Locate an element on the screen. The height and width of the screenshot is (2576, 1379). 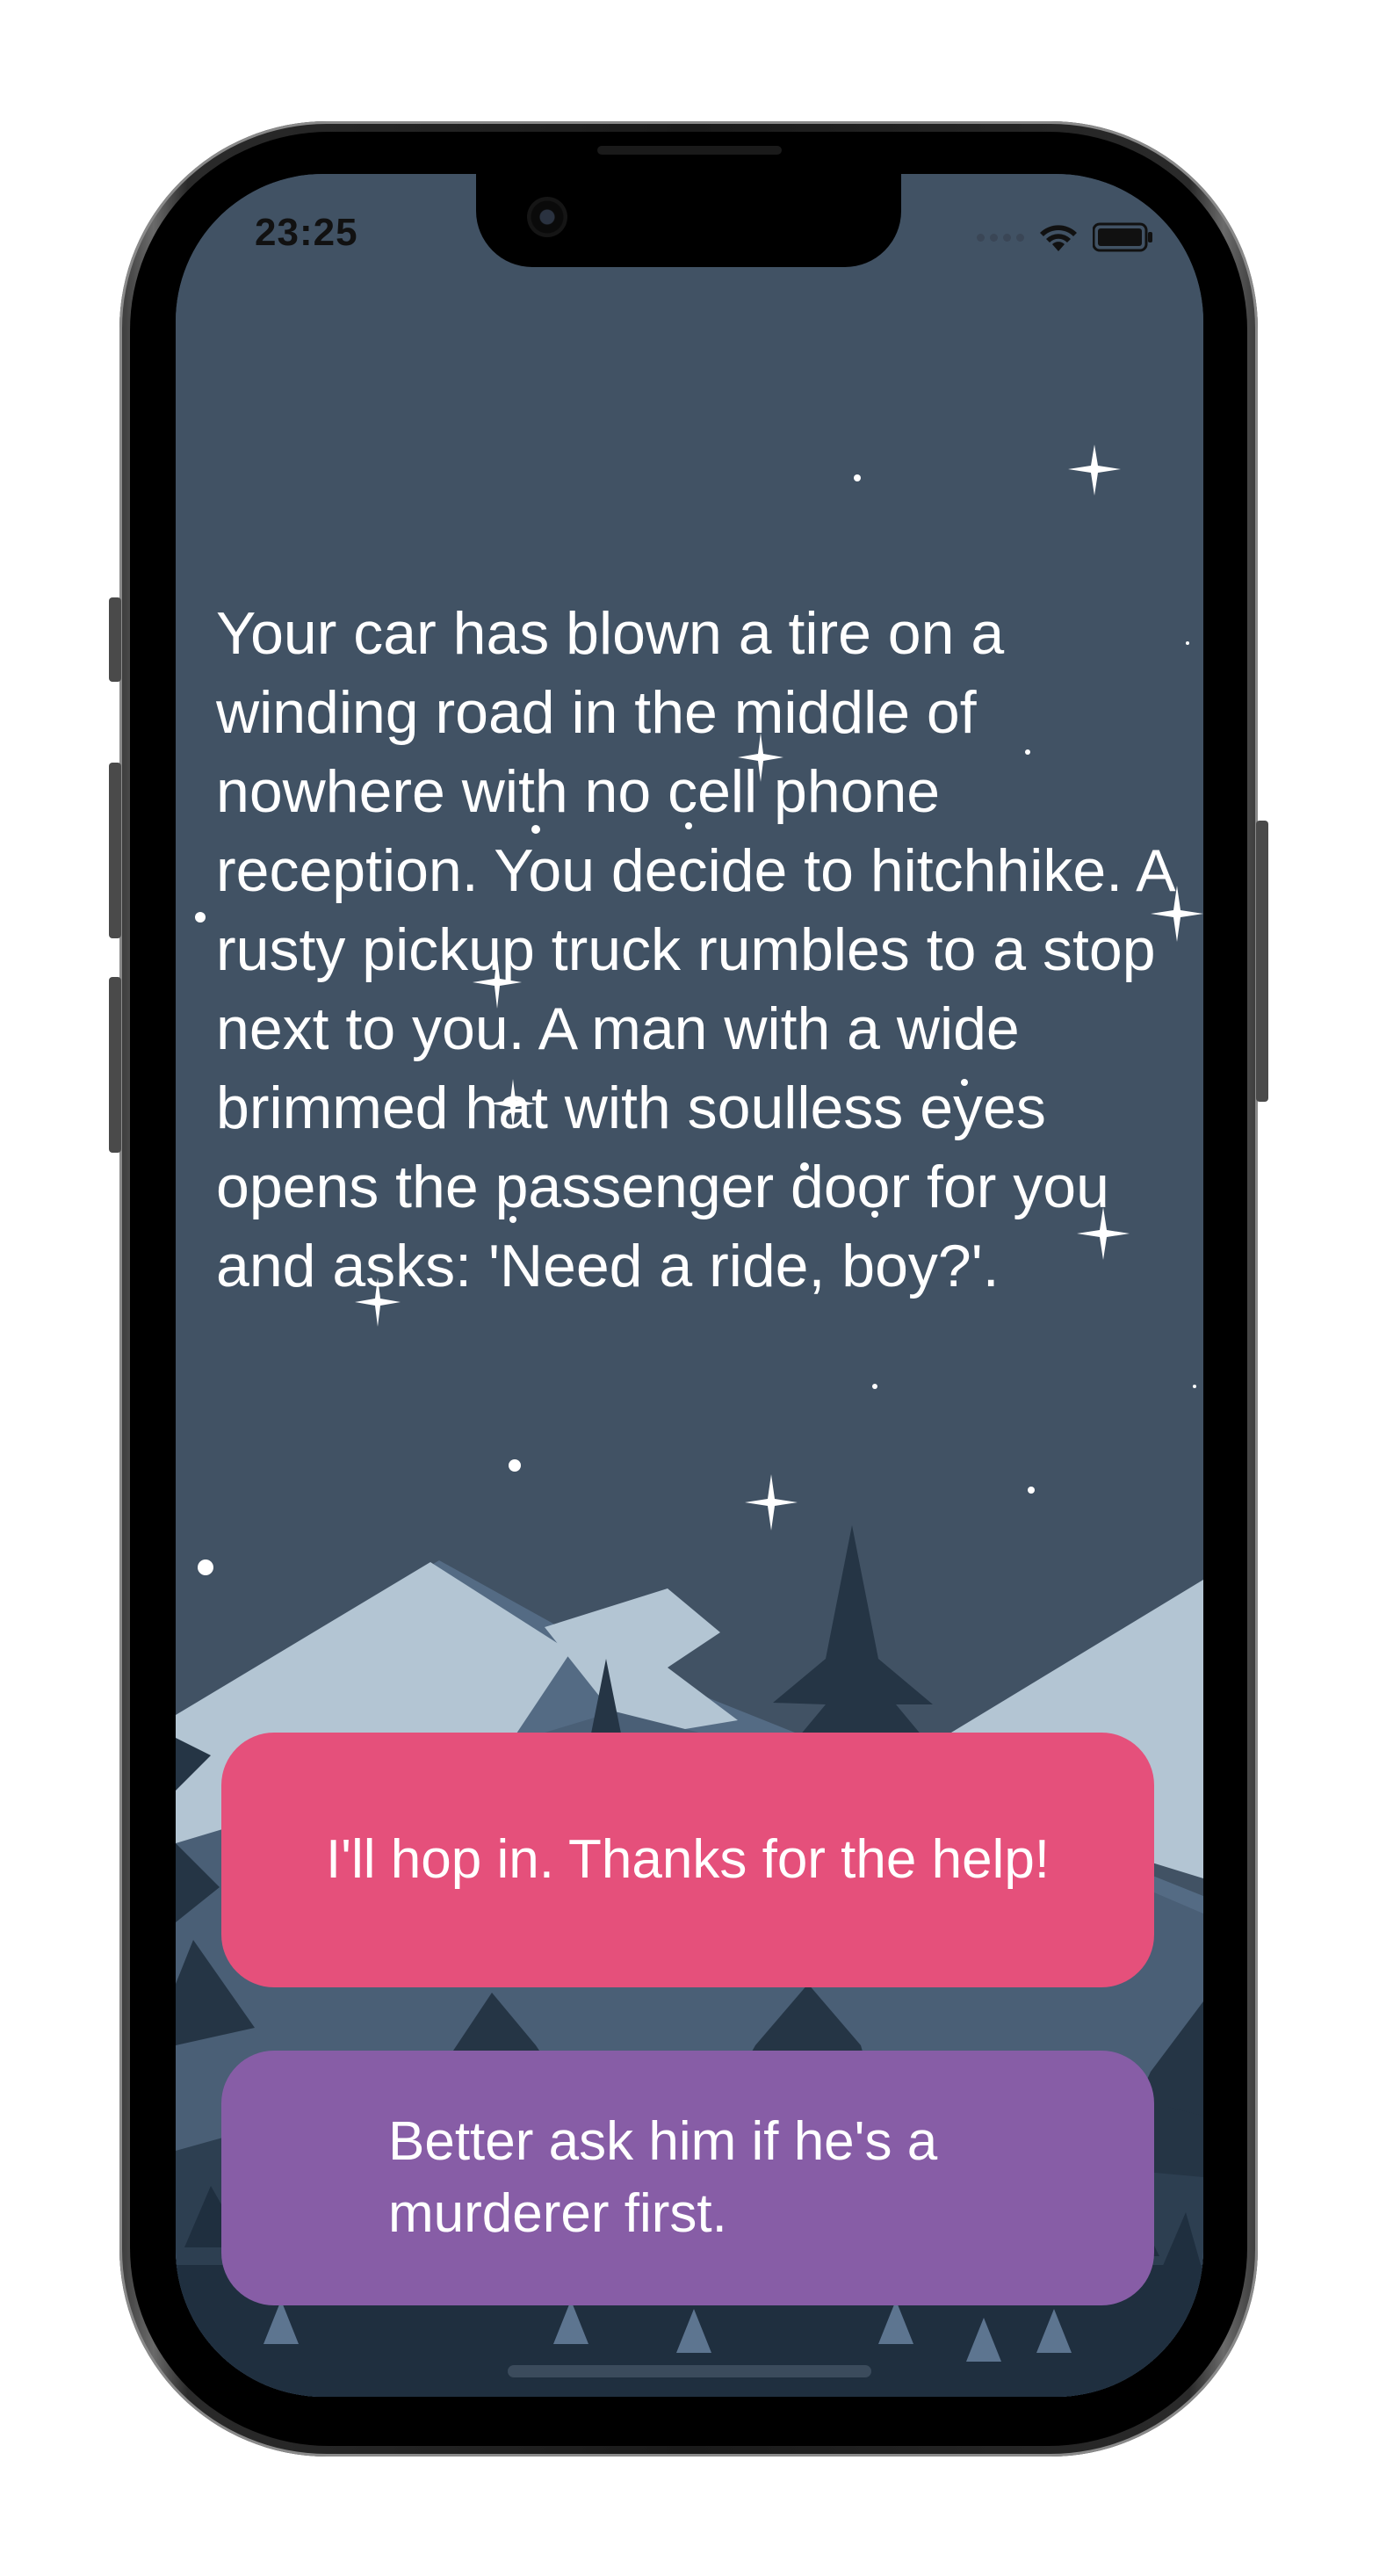
choice-button-ask-murderer: Better ask him if he's a murderer first. is located at coordinates (687, 2178).